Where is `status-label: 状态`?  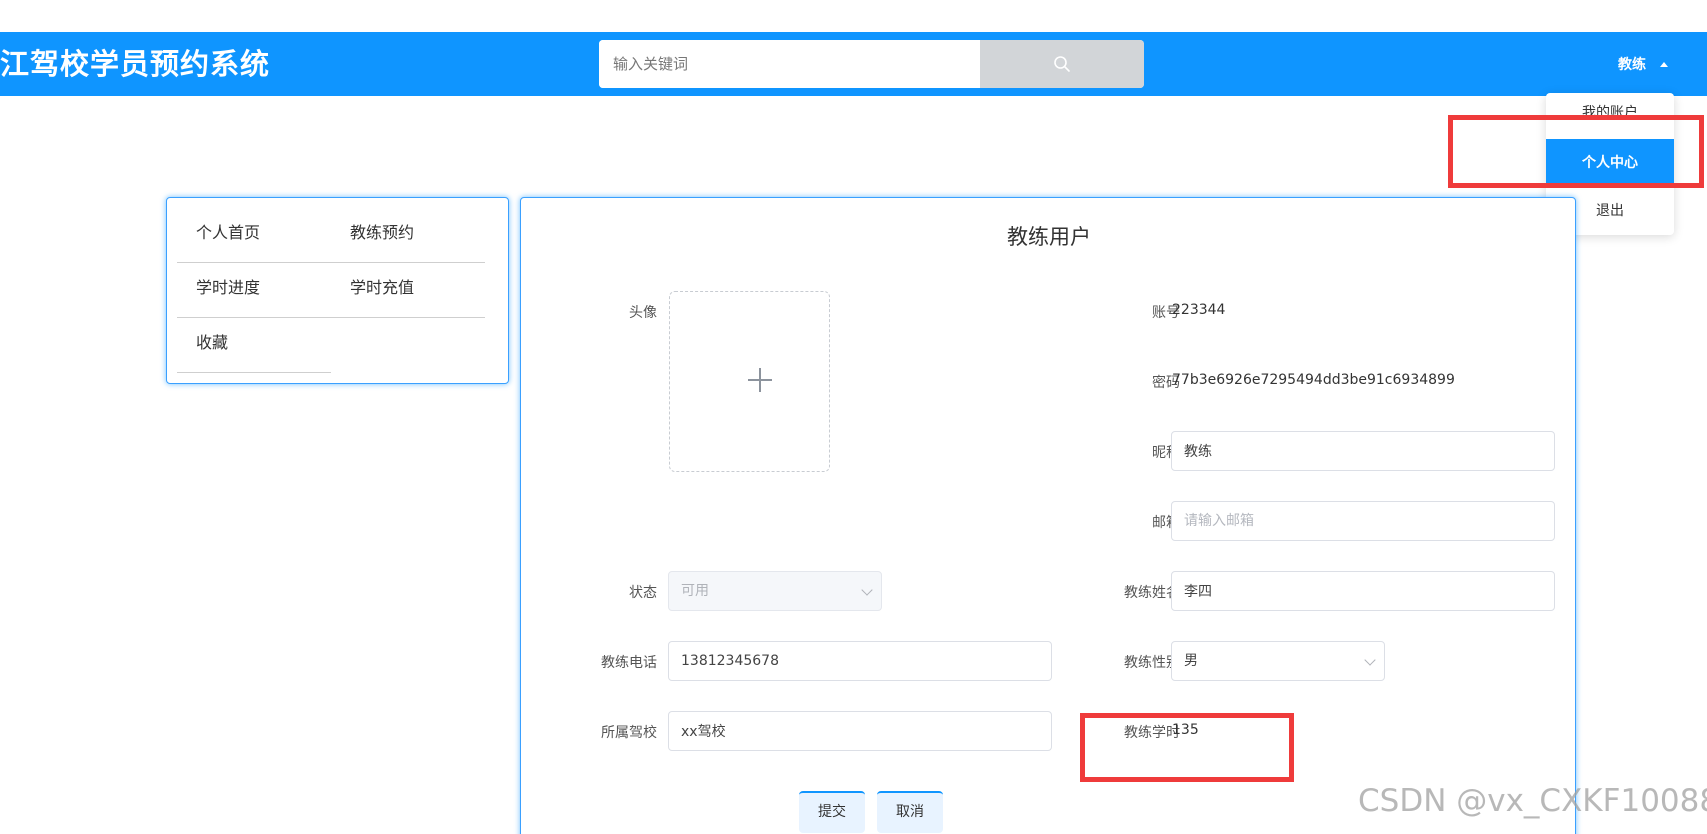 status-label: 状态 is located at coordinates (643, 593).